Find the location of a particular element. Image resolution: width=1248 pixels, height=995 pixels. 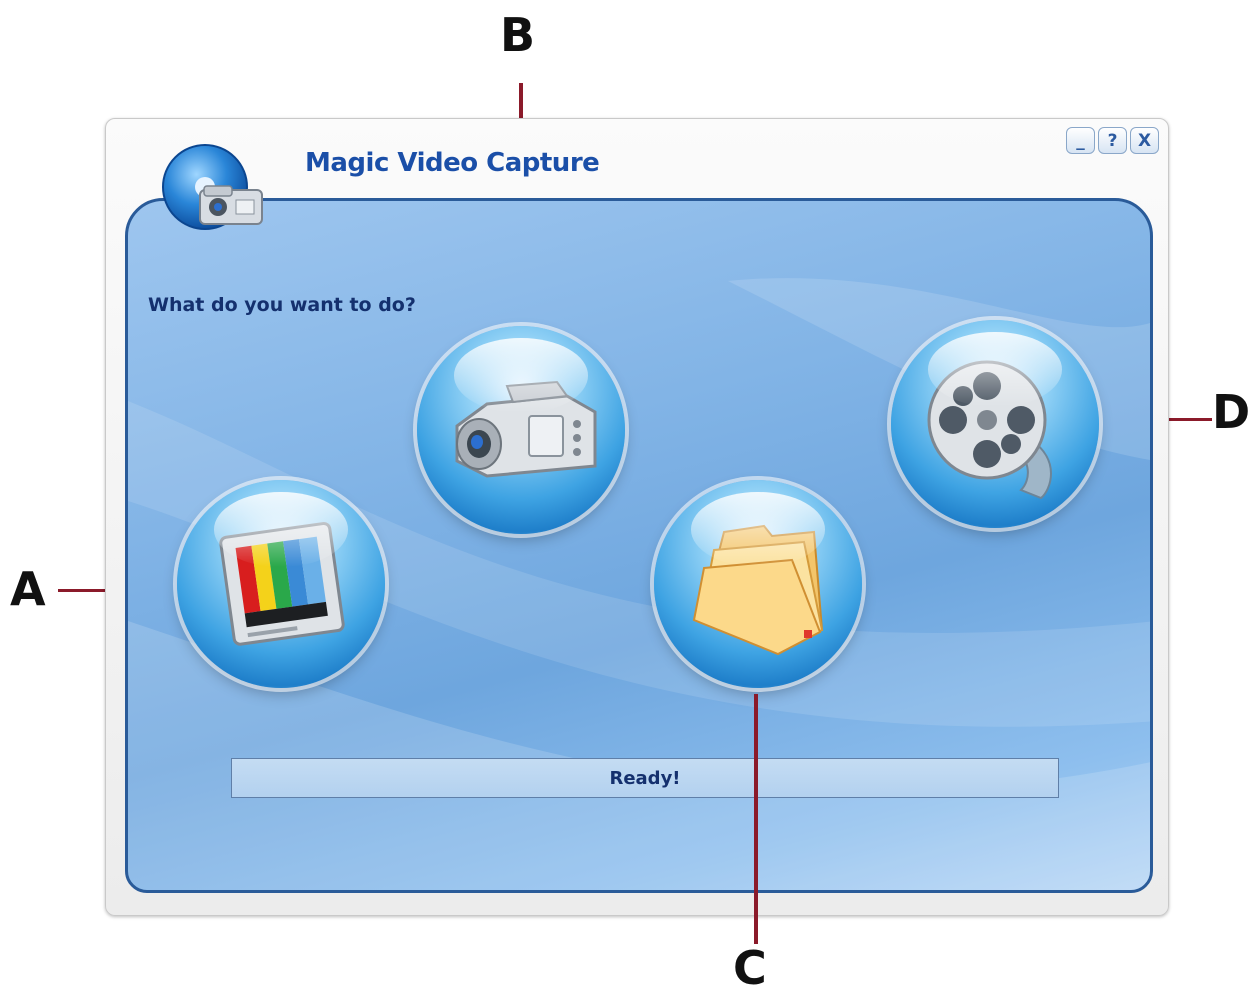

status-text: Ready! is located at coordinates (645, 778).